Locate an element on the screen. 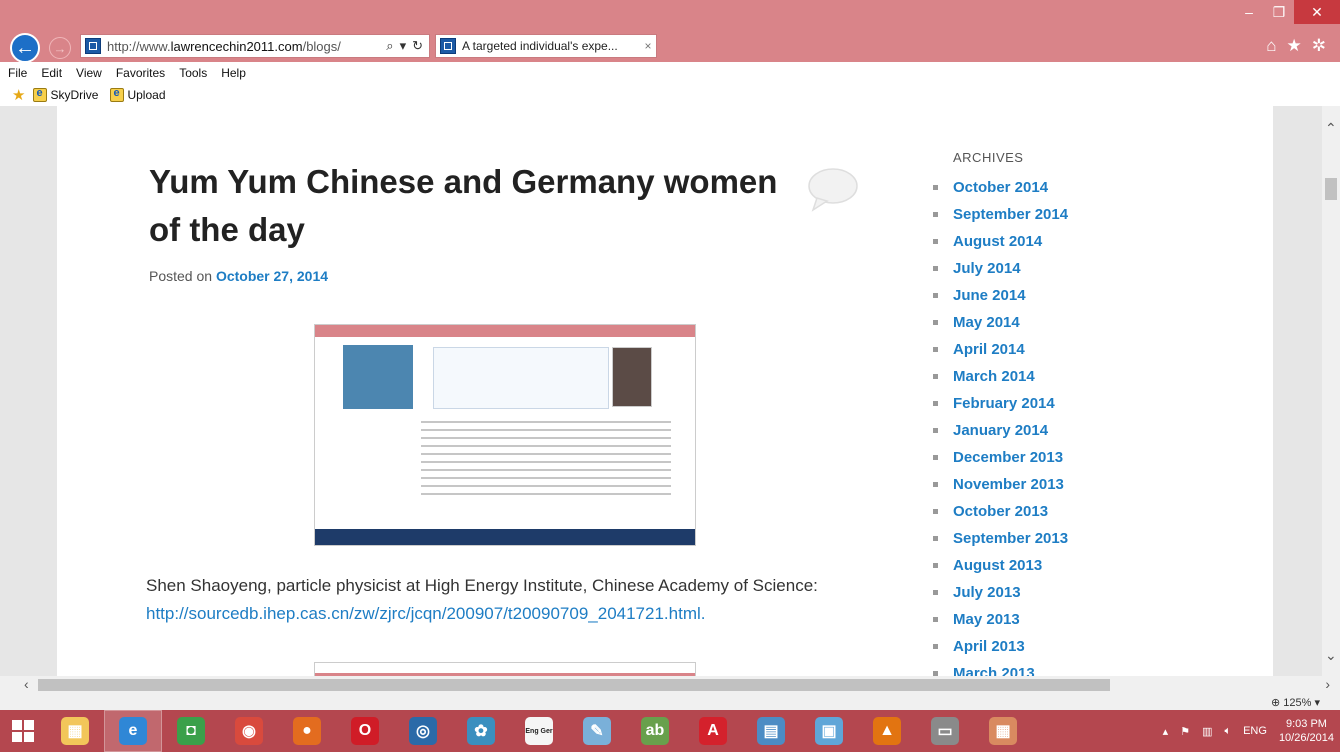 The width and height of the screenshot is (1340, 752). archive-link: February 2014 is located at coordinates (1000, 403).